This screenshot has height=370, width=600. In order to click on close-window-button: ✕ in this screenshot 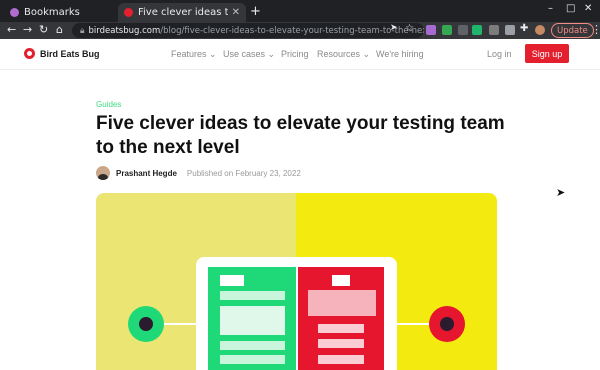, I will do `click(588, 8)`.